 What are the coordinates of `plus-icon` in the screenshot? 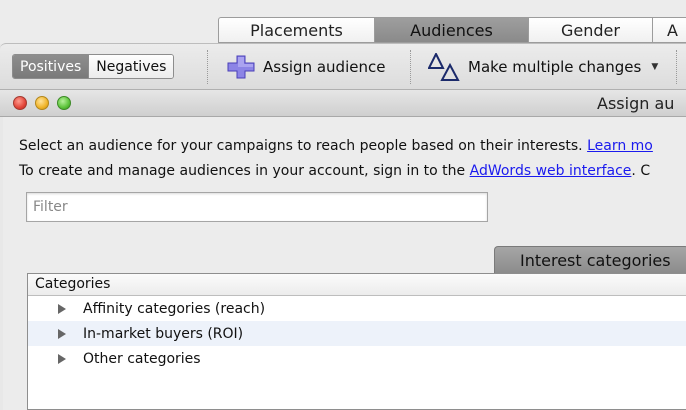 It's located at (241, 67).